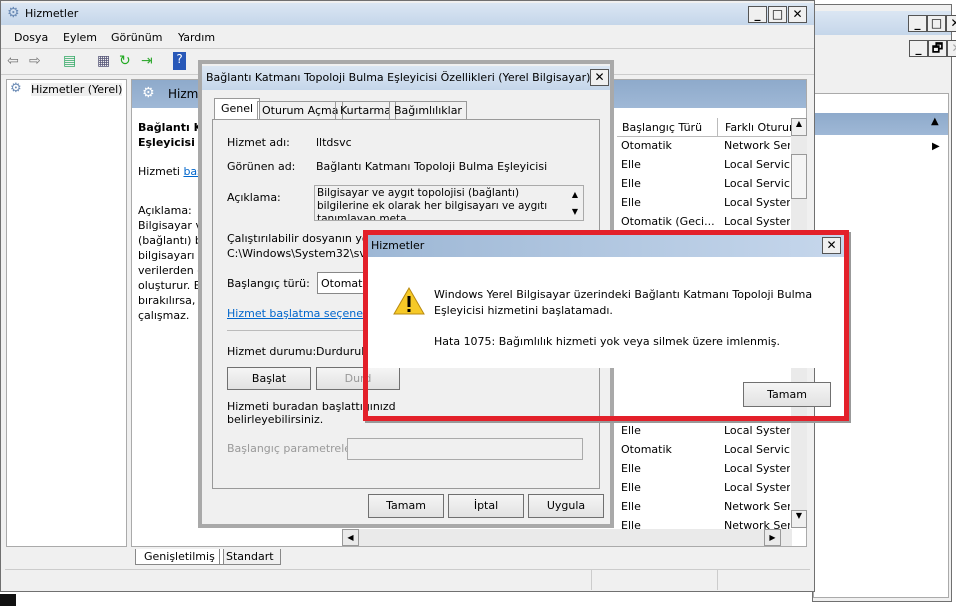 The height and width of the screenshot is (606, 956). I want to click on menu-eylem: Eylem, so click(80, 37).